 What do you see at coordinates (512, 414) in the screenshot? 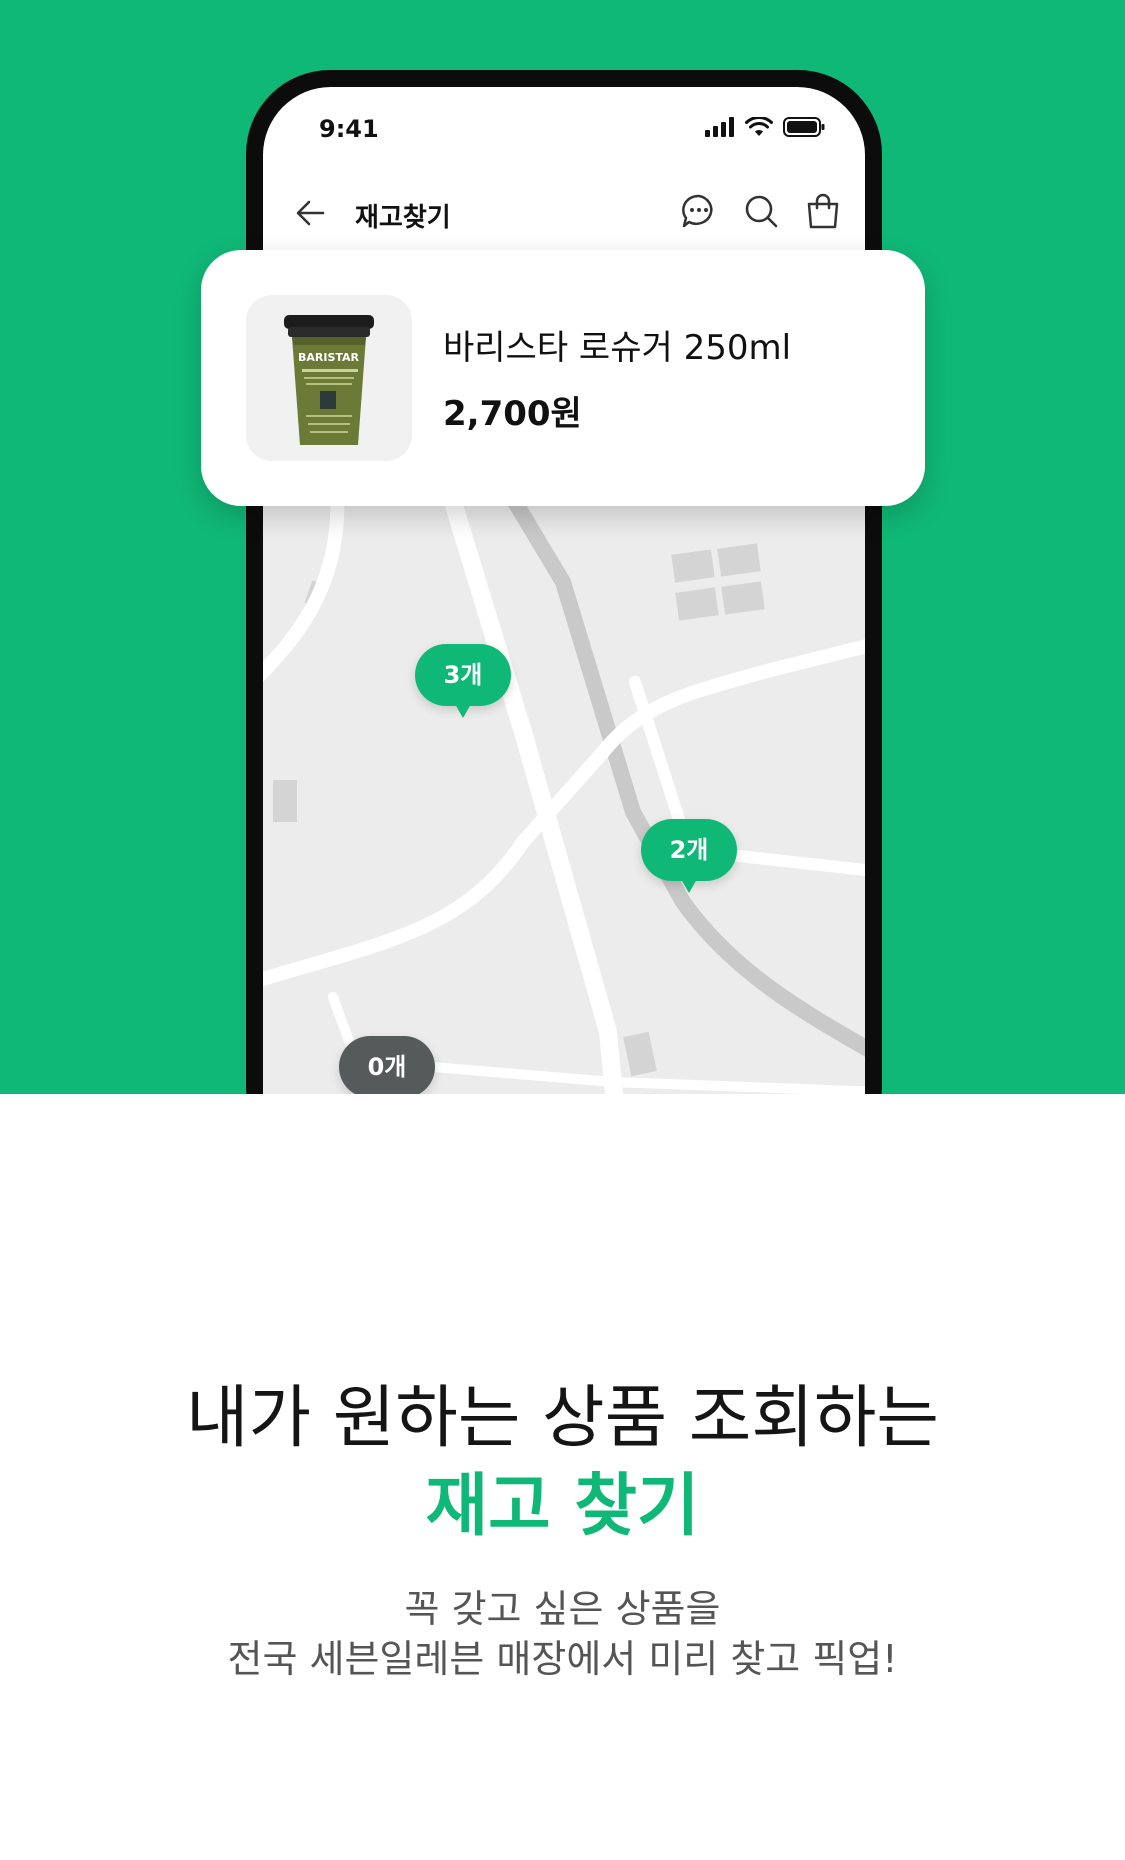
I see `product-price: 2,700원` at bounding box center [512, 414].